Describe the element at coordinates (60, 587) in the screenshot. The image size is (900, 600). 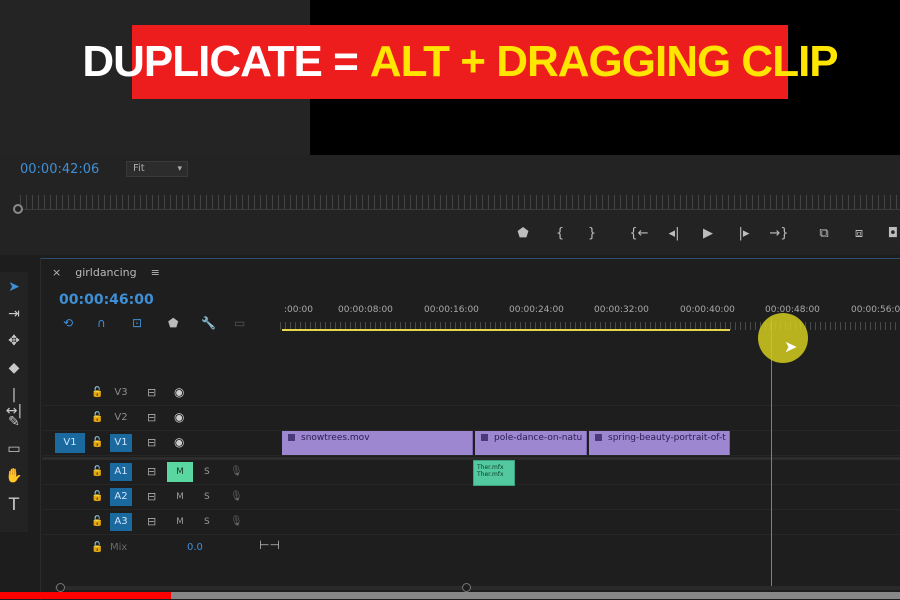
I see `scrollbar-handle-left` at that location.